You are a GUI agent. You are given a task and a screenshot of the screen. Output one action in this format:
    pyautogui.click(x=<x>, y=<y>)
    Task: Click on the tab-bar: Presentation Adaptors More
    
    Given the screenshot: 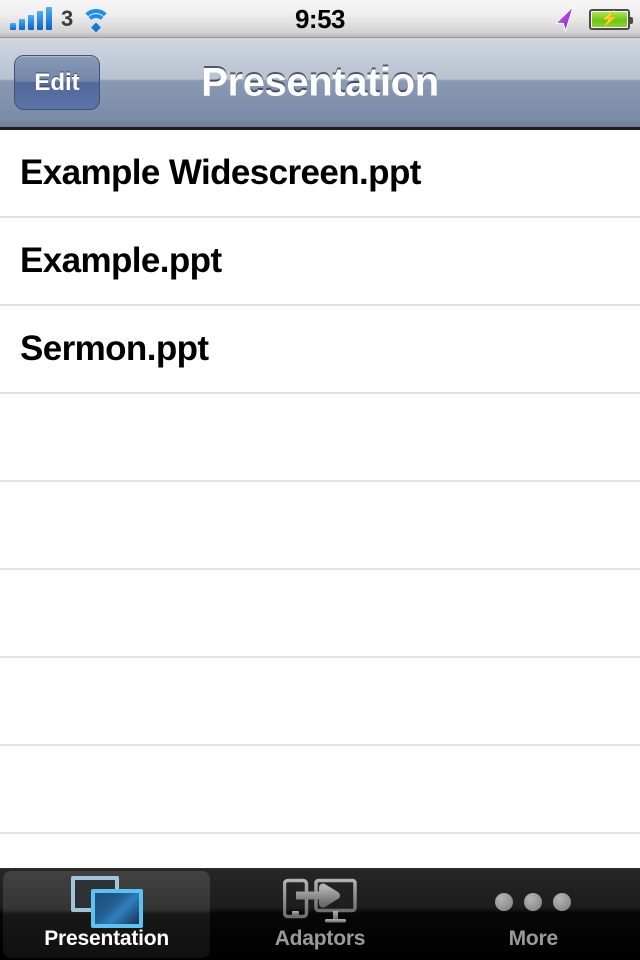 What is the action you would take?
    pyautogui.click(x=320, y=914)
    